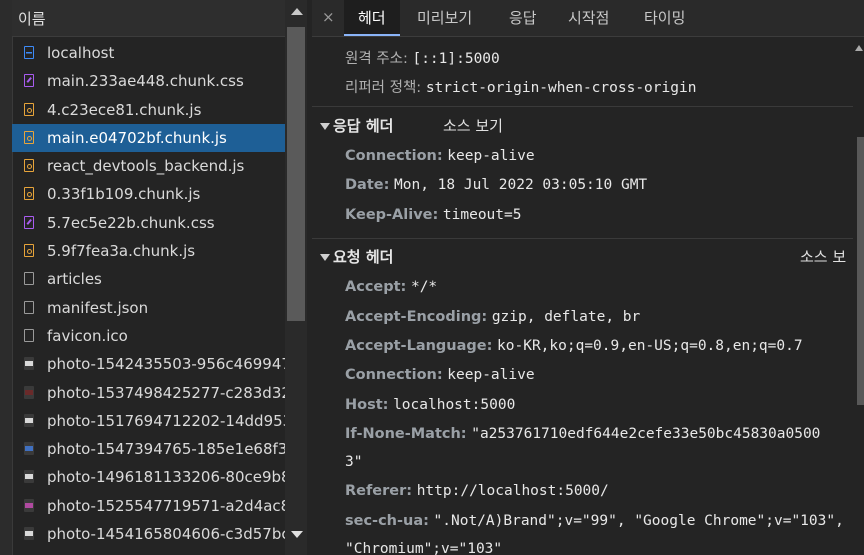 Image resolution: width=864 pixels, height=555 pixels. Describe the element at coordinates (166, 534) in the screenshot. I see `request-name: photo-1454165804606-c3d57bc86b40` at that location.